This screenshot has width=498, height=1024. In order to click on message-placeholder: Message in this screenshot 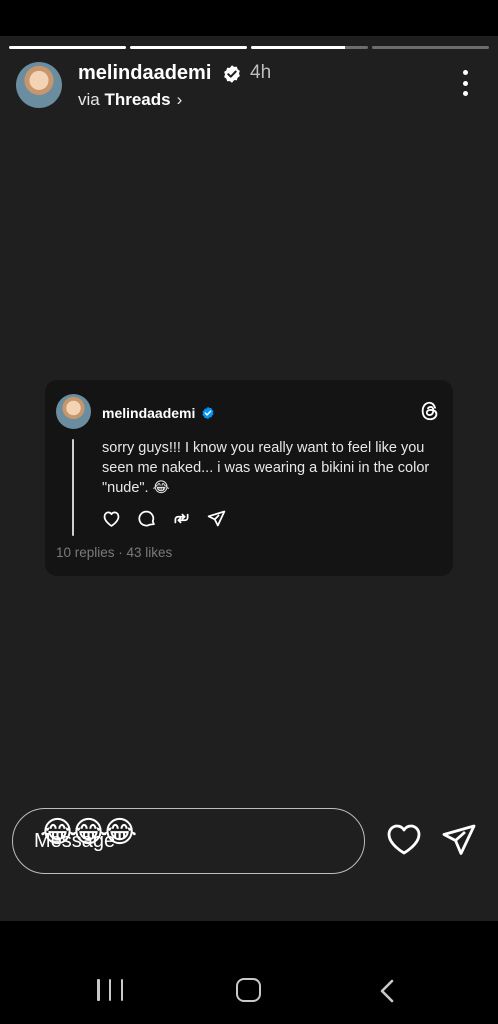, I will do `click(75, 841)`.